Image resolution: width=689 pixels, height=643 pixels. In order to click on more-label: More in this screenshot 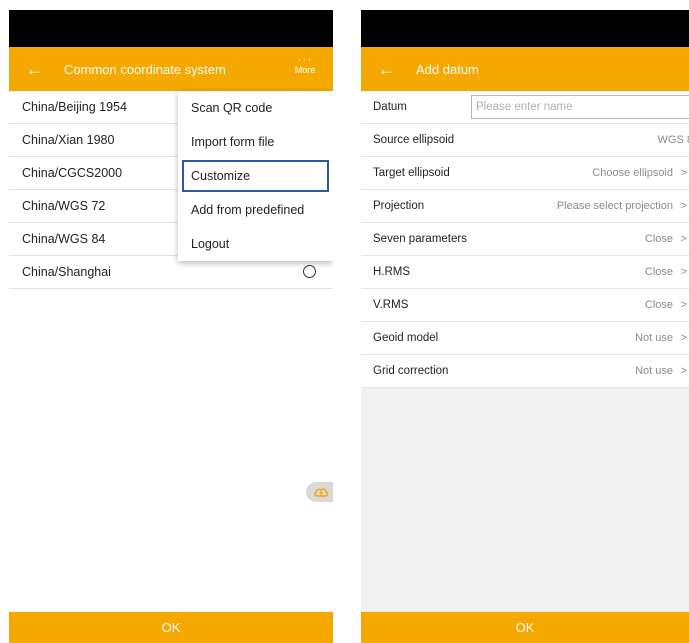, I will do `click(305, 70)`.